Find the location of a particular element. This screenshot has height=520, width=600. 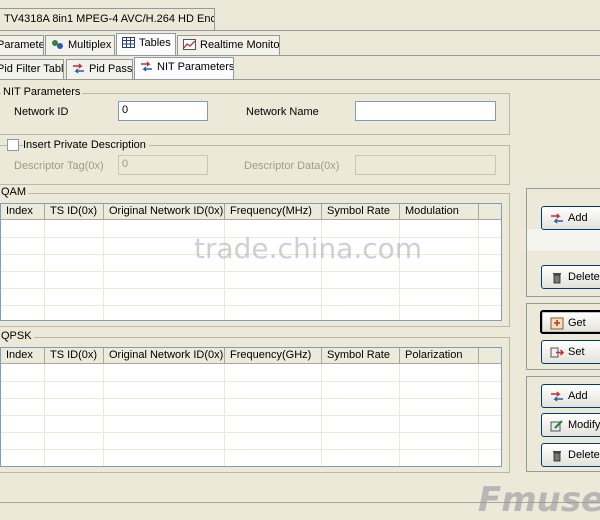

nit-parameters-legend: NIT Parameters is located at coordinates (42, 92).